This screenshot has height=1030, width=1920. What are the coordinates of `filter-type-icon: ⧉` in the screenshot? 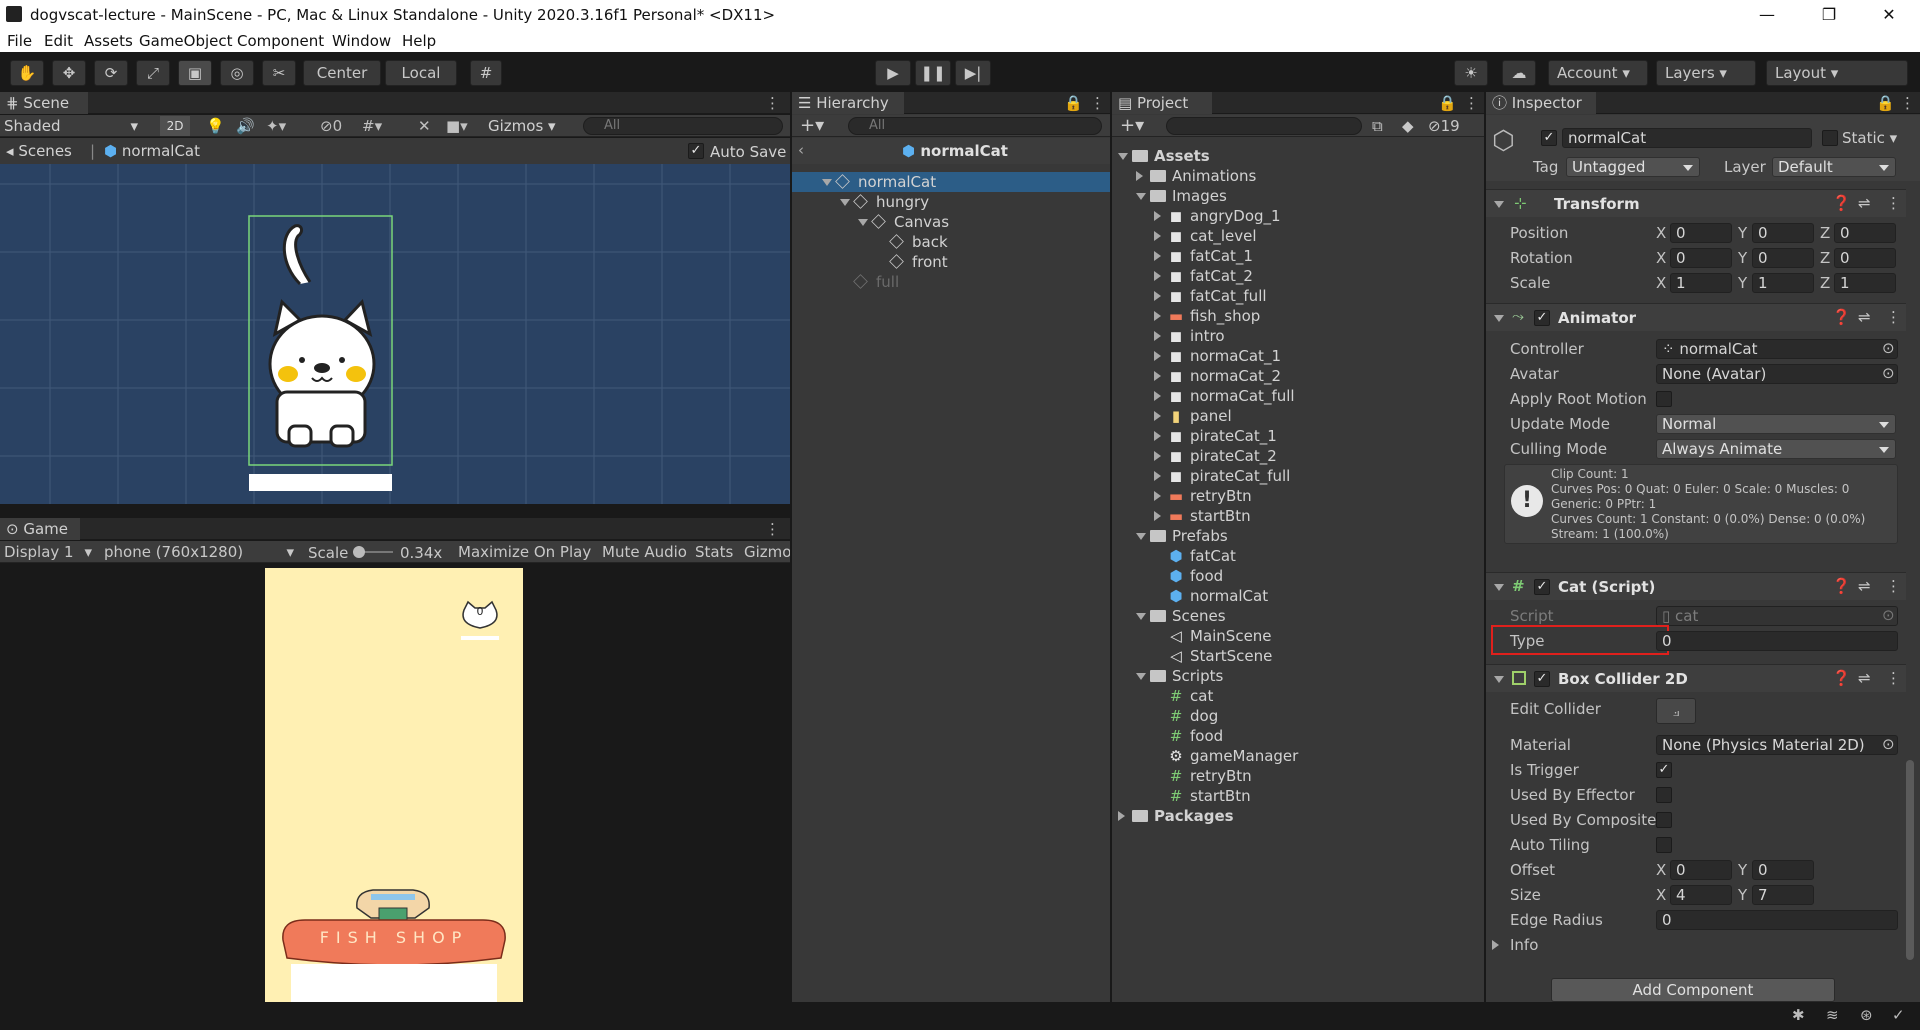 It's located at (1377, 126).